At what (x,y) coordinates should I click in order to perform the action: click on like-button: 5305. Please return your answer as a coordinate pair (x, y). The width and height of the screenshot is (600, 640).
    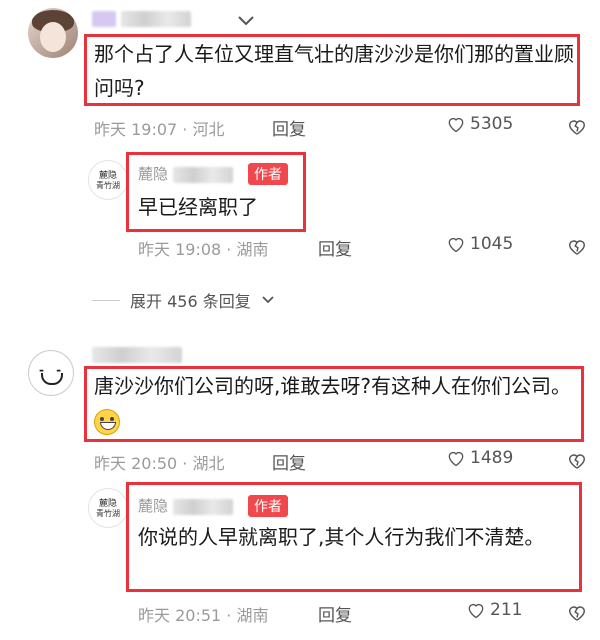
    Looking at the image, I should click on (479, 124).